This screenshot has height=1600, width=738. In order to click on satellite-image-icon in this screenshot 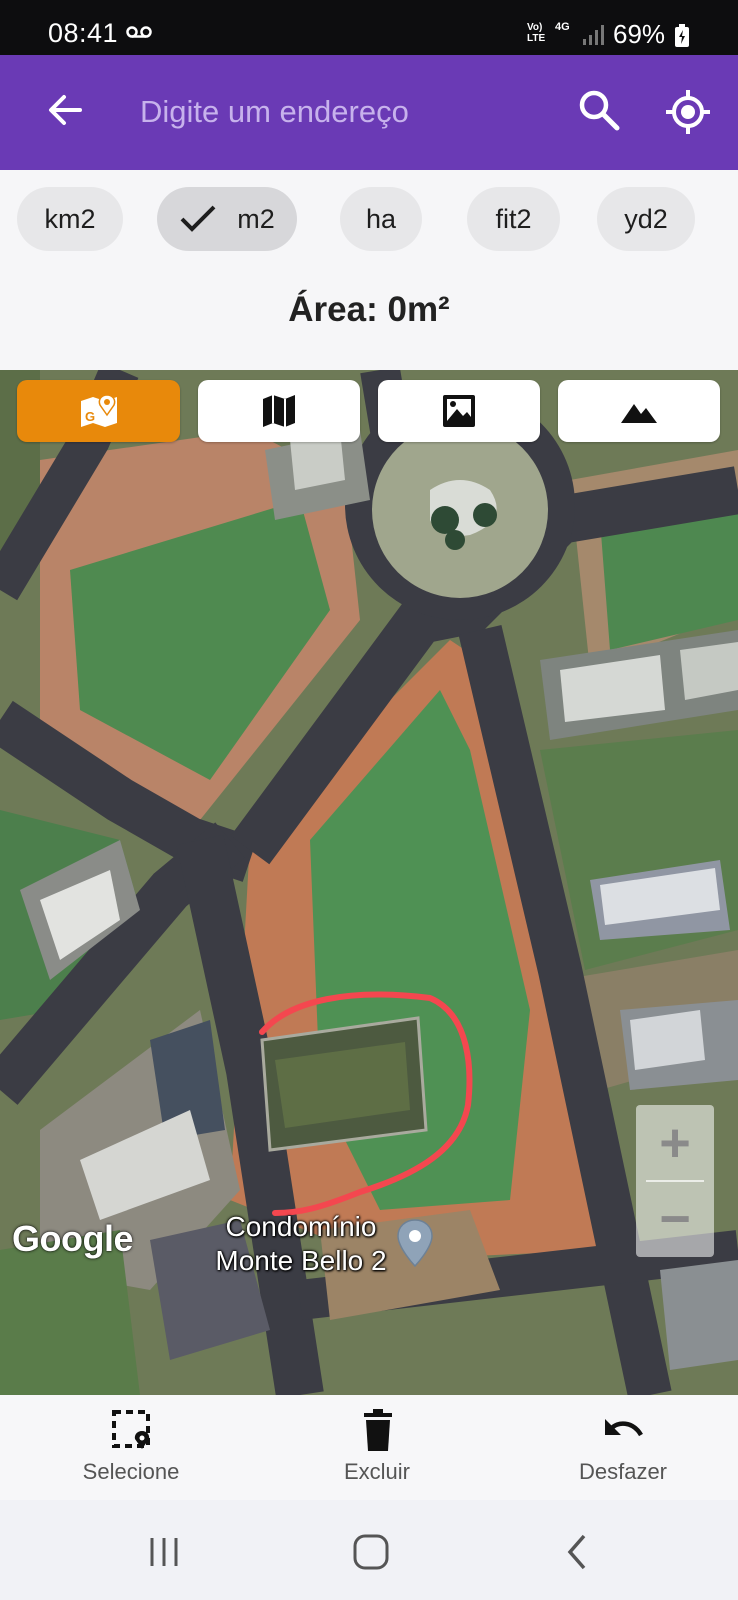, I will do `click(459, 411)`.